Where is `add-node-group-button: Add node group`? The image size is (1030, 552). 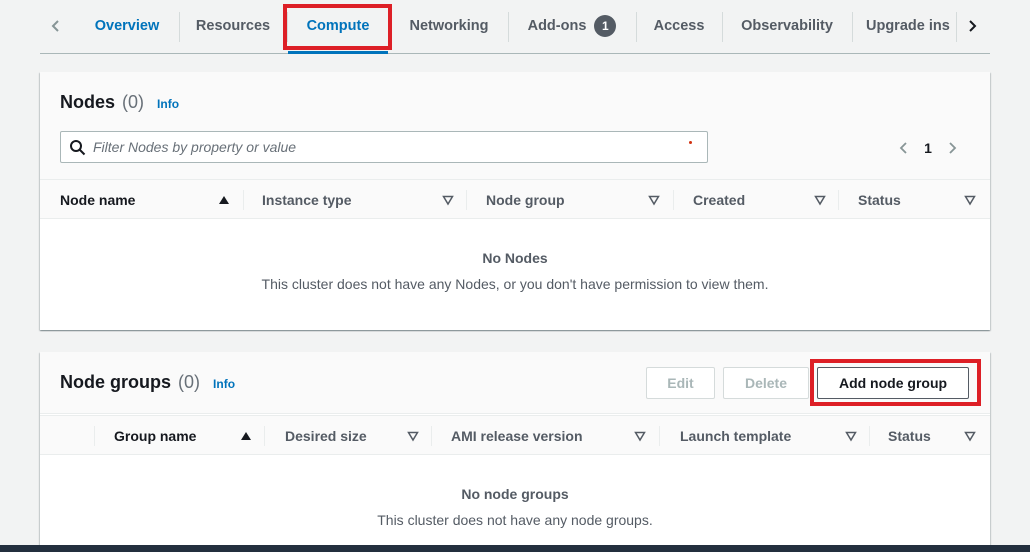 add-node-group-button: Add node group is located at coordinates (893, 383).